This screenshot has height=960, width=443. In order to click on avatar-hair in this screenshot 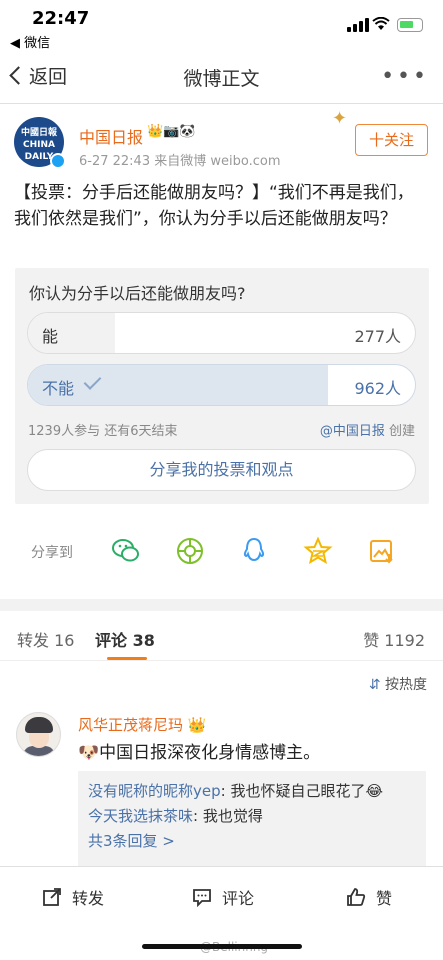, I will do `click(39, 725)`.